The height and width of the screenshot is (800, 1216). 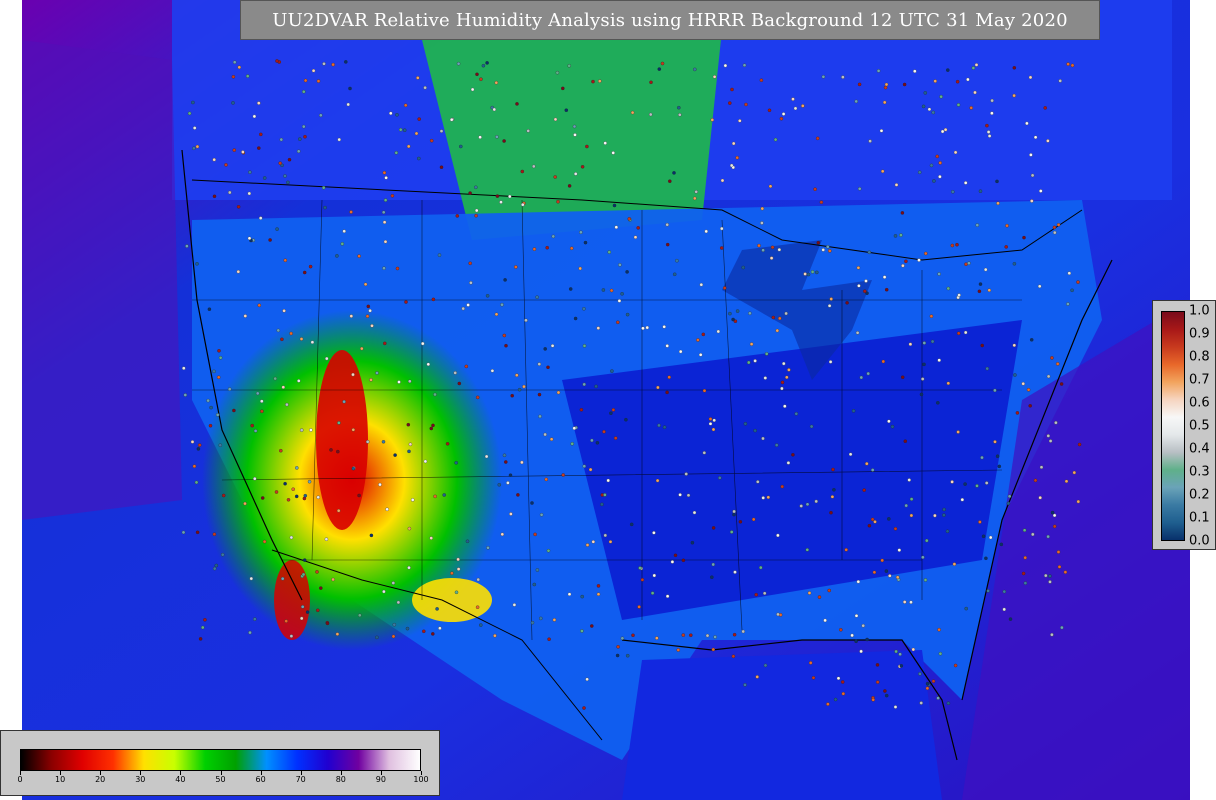 I want to click on station-tick-label: 0.6, so click(x=1199, y=403).